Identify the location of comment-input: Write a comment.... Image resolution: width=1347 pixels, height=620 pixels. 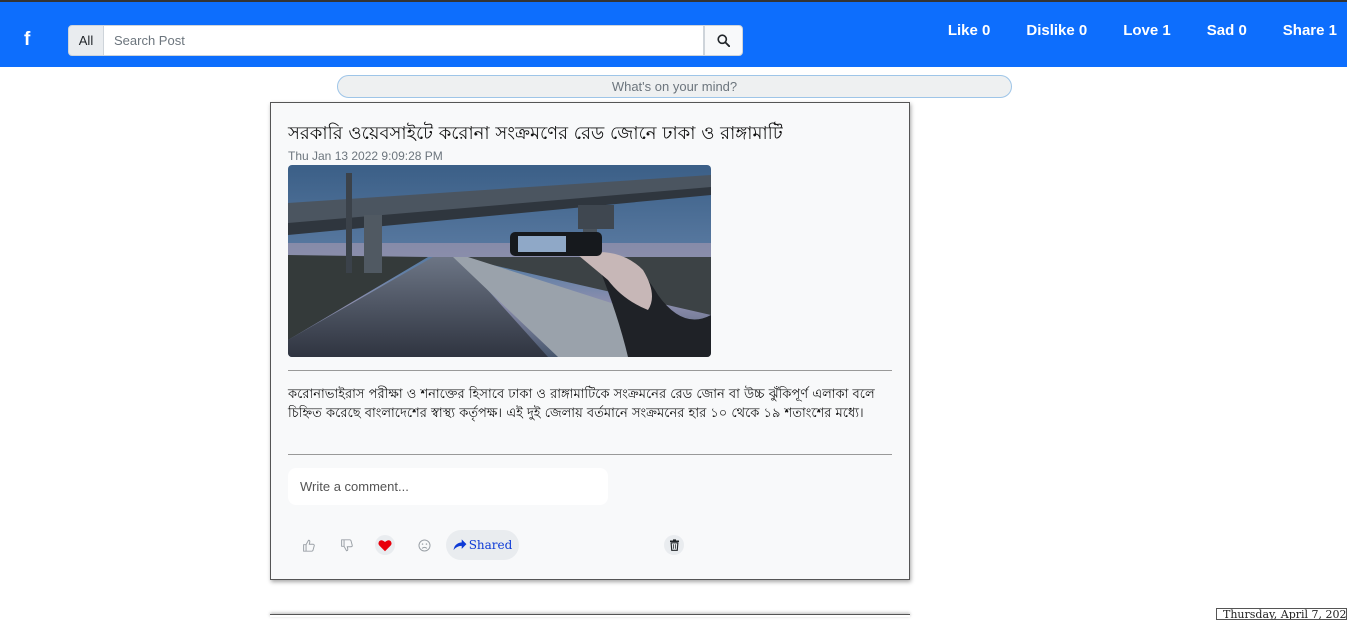
(448, 486).